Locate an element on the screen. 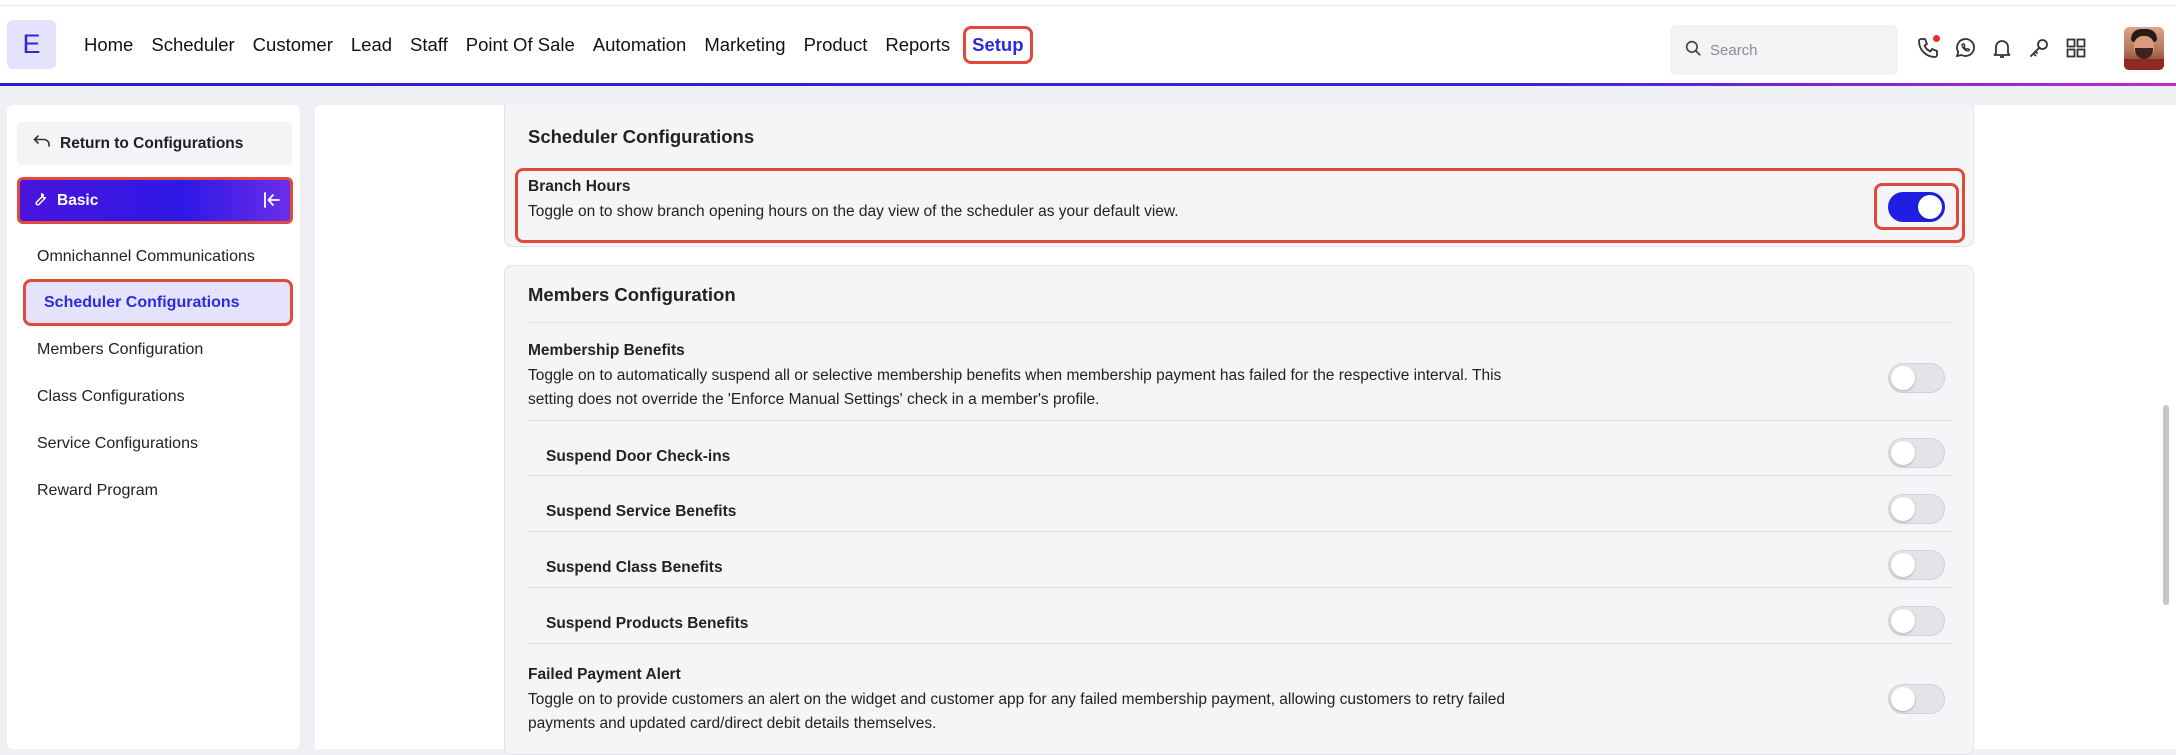 Image resolution: width=2176 pixels, height=755 pixels. failed-payment-alert-toggle is located at coordinates (1916, 699).